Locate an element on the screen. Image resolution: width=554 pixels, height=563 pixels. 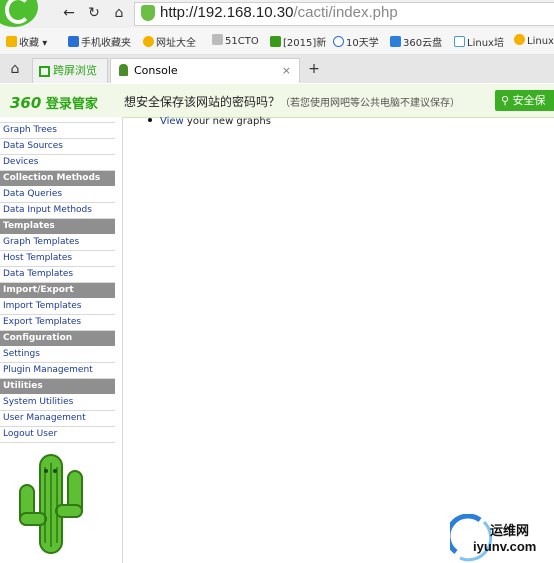
home-icon: ⌂ is located at coordinates (119, 13).